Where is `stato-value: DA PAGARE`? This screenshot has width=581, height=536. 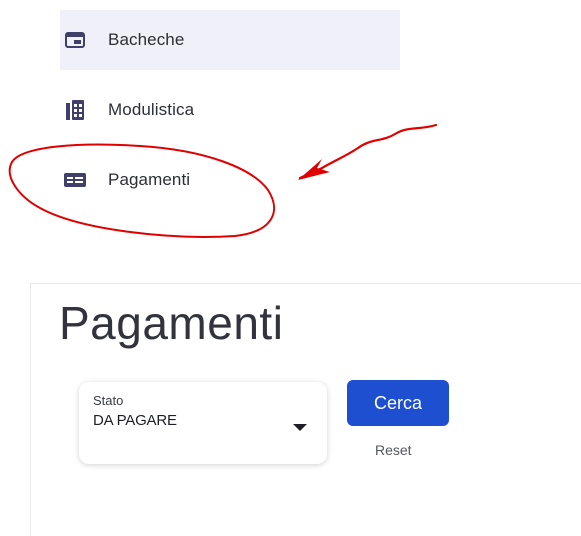 stato-value: DA PAGARE is located at coordinates (135, 420).